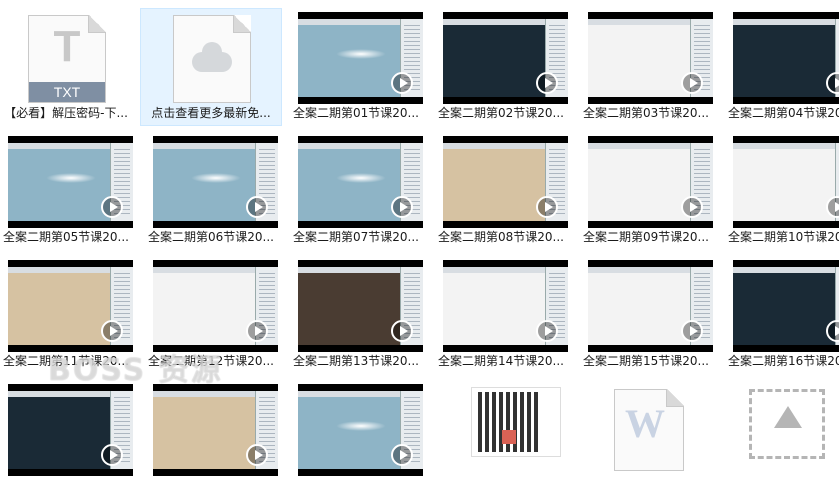  Describe the element at coordinates (67, 46) in the screenshot. I see `text-file-glyph: T` at that location.